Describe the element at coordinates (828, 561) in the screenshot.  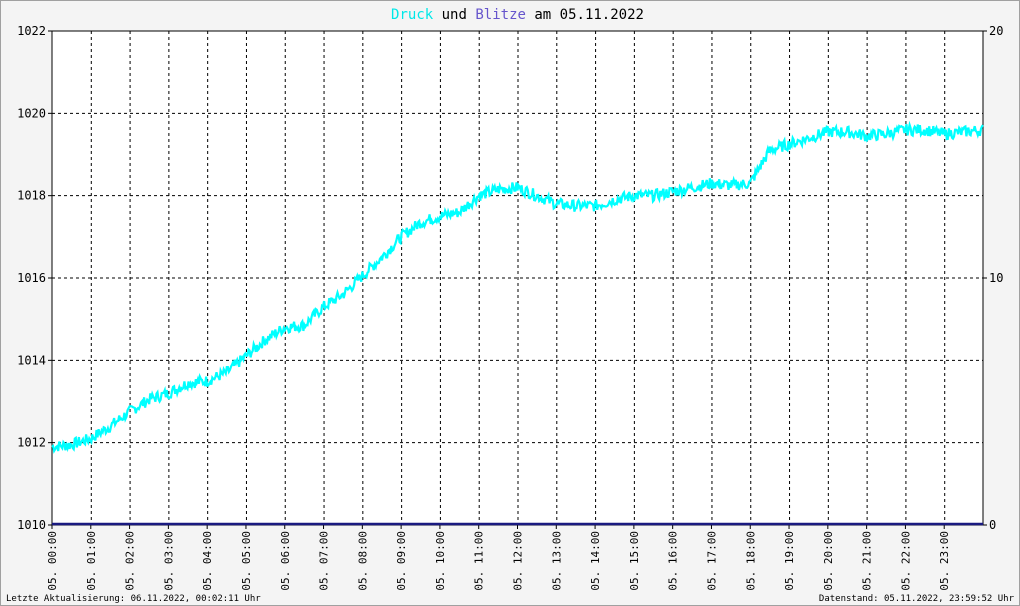
I see `x-tick-label: 05. 20:00` at that location.